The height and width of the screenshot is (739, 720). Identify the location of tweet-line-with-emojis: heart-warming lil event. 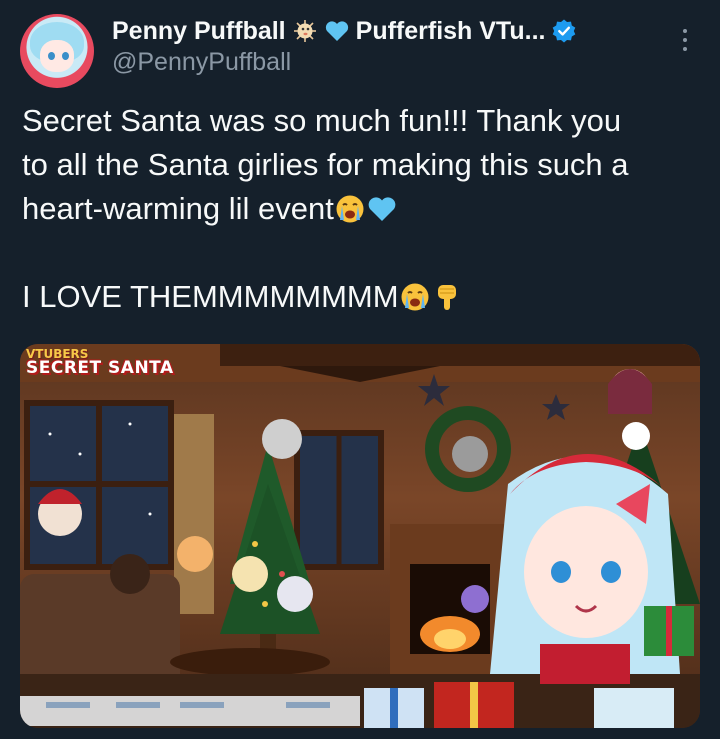
(362, 209).